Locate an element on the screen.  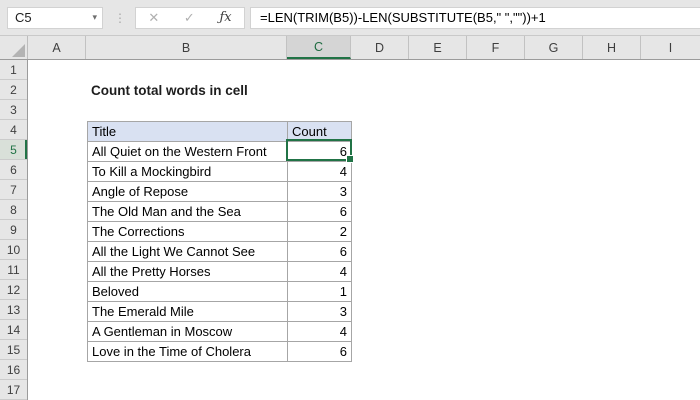
table-cell-title: All the Light We Cannot See is located at coordinates (188, 252).